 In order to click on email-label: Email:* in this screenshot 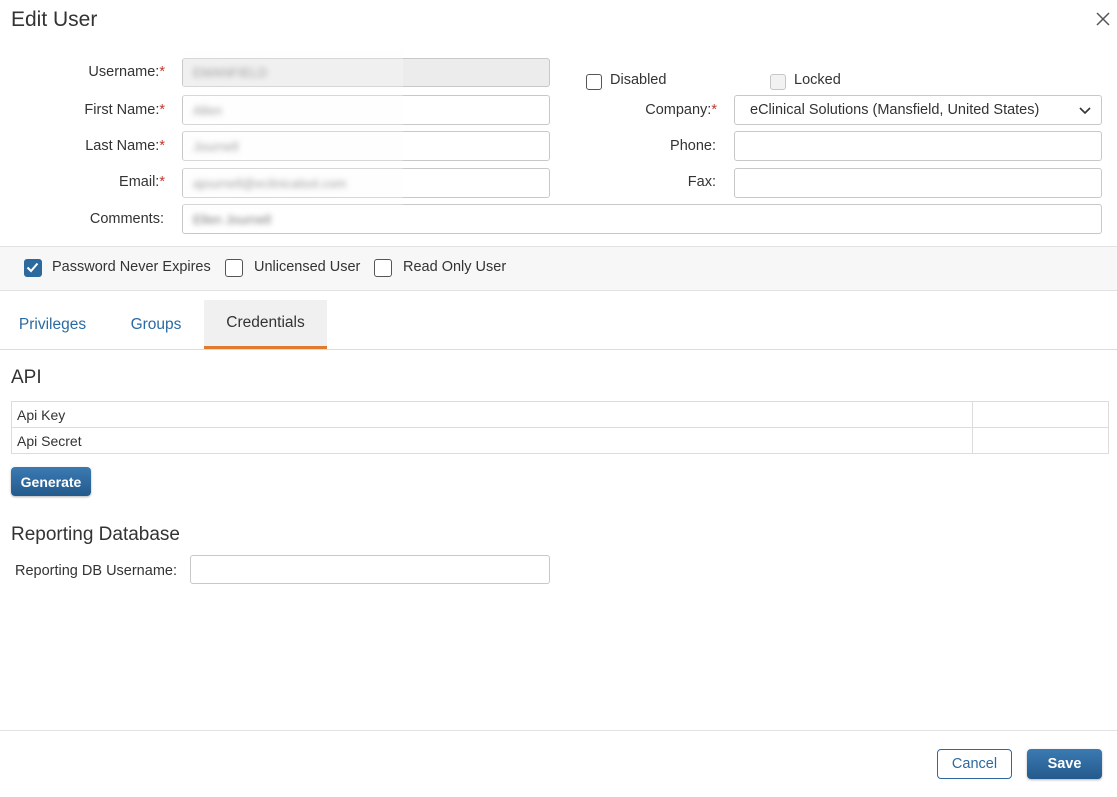, I will do `click(142, 182)`.